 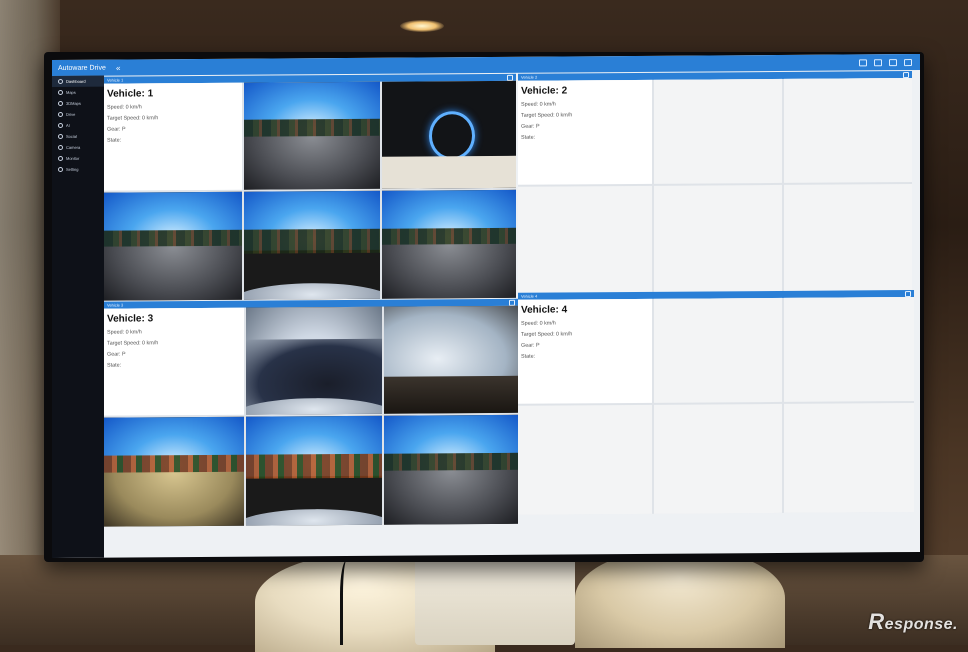 I want to click on sidebar-item-setting: Setting, so click(x=78, y=169).